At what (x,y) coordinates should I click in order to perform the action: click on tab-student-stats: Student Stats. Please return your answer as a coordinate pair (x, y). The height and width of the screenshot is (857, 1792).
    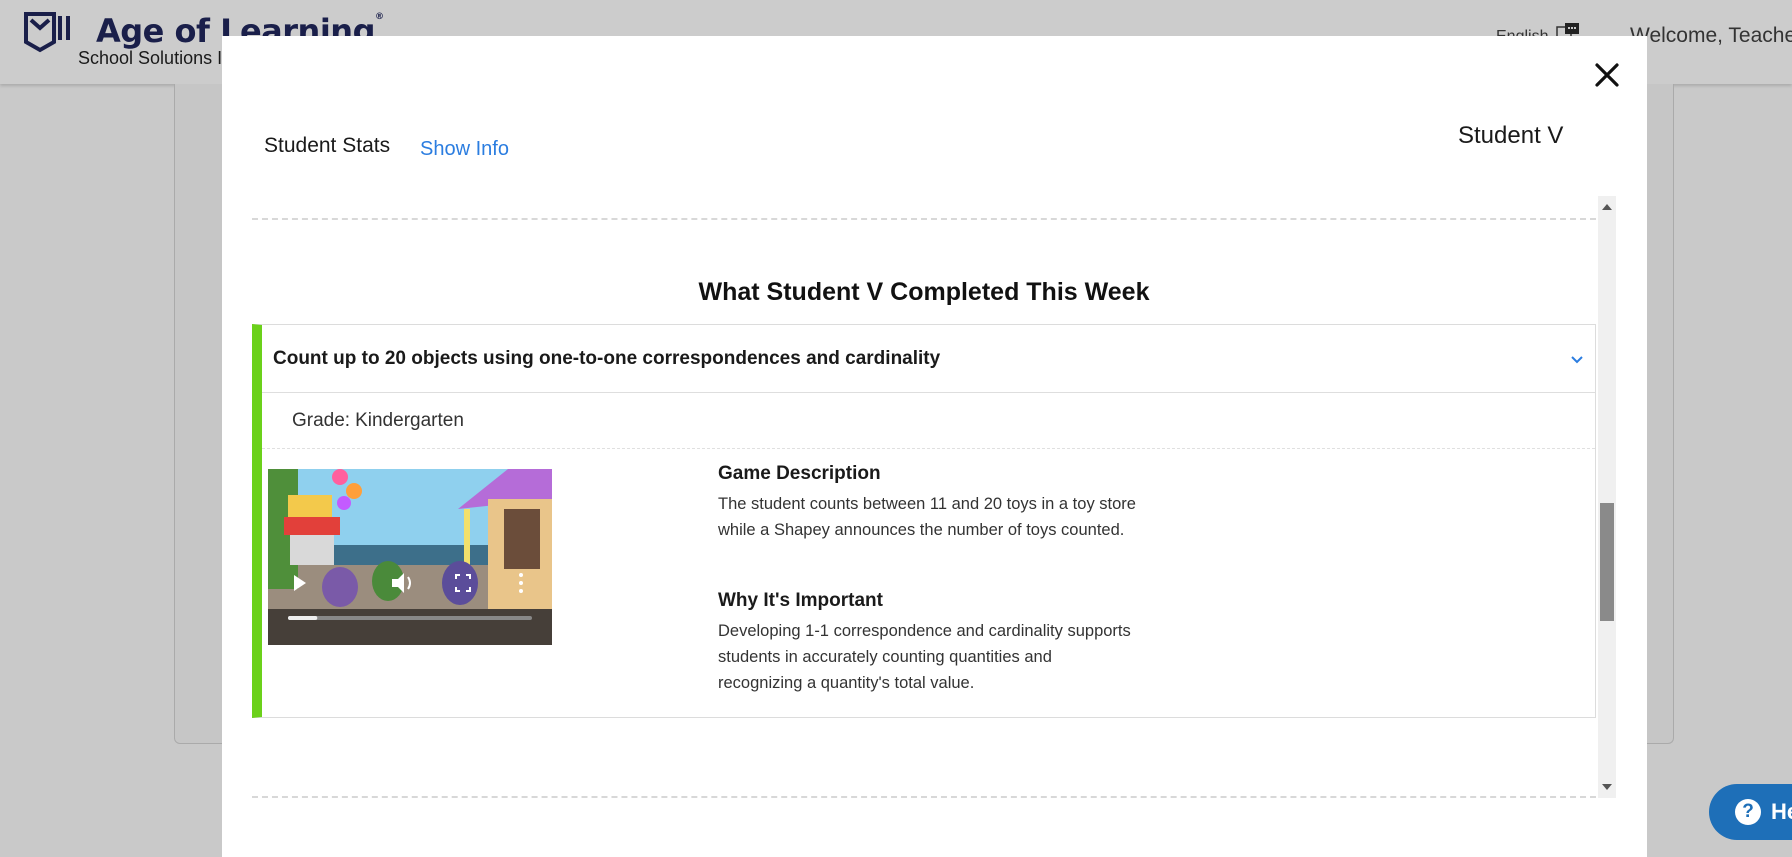
    Looking at the image, I should click on (327, 146).